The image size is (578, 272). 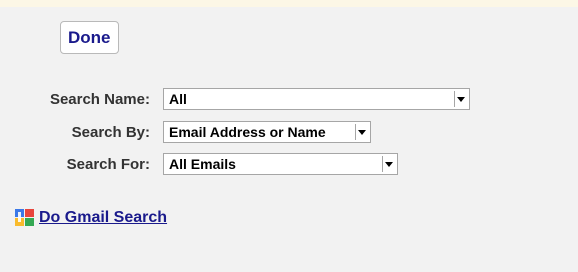 What do you see at coordinates (108, 164) in the screenshot?
I see `search-for-label: Search For:` at bounding box center [108, 164].